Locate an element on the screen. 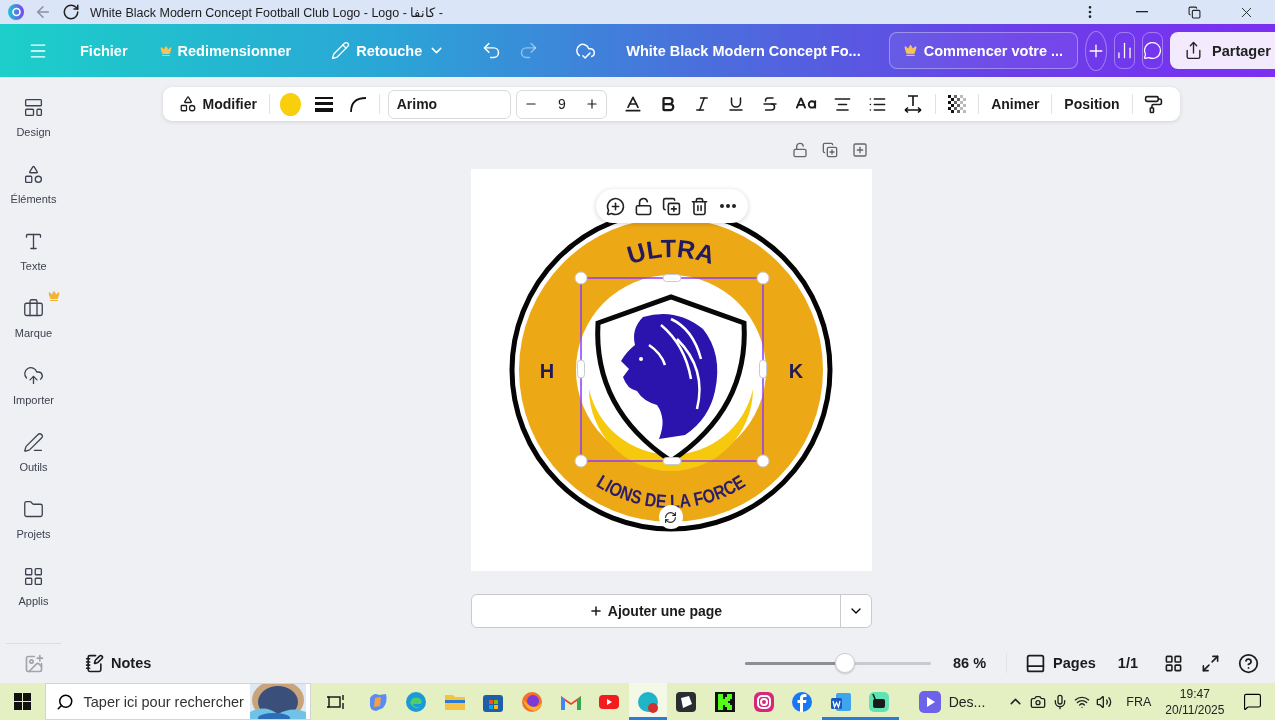  position-button: Position is located at coordinates (1092, 104).